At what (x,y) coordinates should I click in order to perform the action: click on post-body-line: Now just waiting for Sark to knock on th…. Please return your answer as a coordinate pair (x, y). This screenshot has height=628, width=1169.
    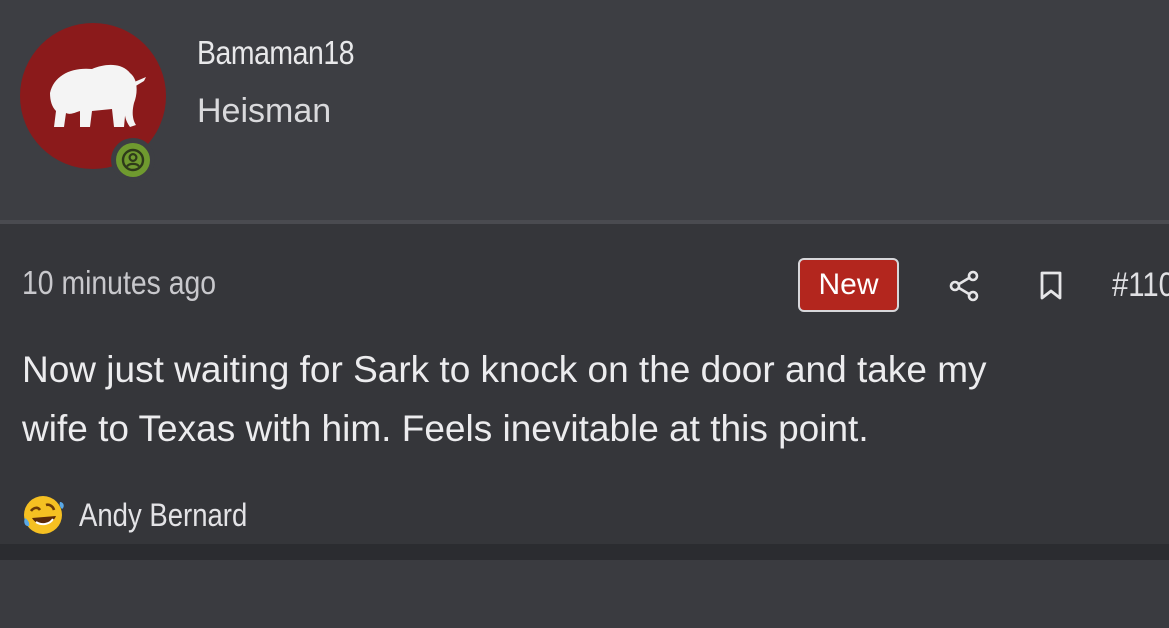
    Looking at the image, I should click on (504, 369).